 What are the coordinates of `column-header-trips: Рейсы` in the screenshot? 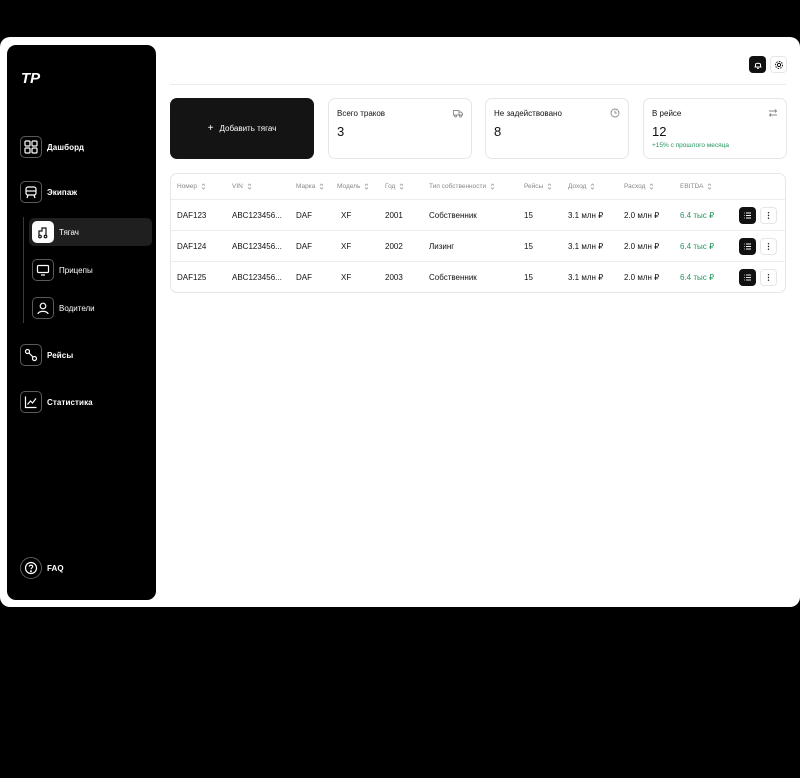 It's located at (538, 186).